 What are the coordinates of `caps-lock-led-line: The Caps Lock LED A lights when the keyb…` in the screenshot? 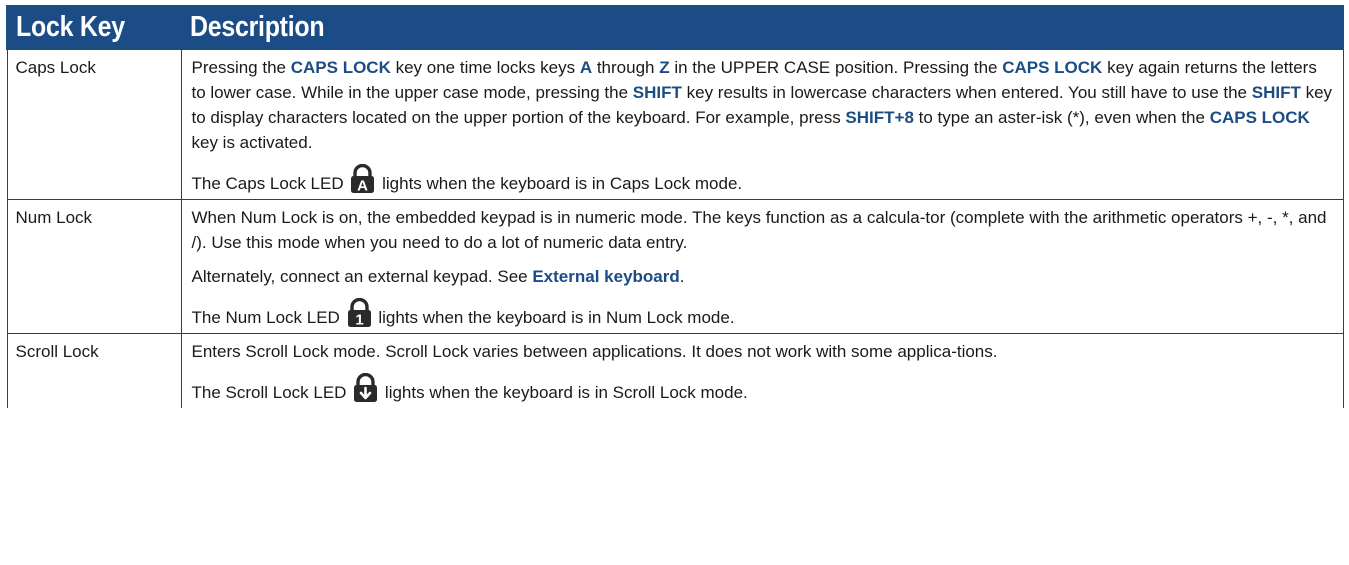 It's located at (763, 180).